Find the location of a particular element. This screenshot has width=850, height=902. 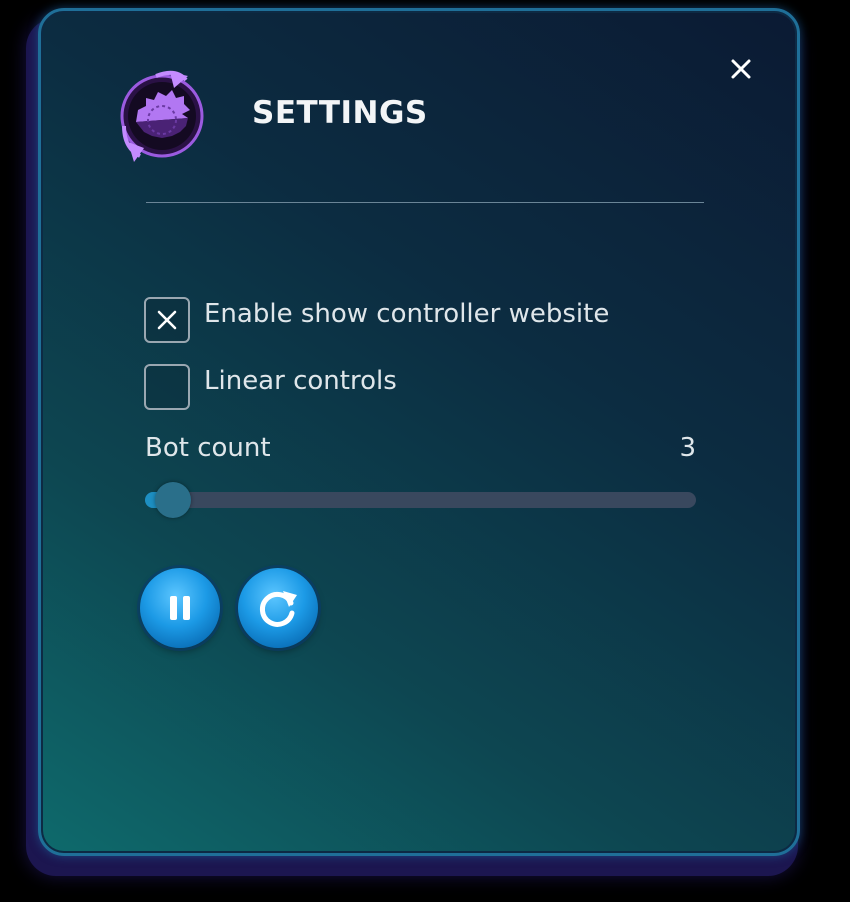

show-controller-label: Enable show controller website is located at coordinates (407, 314).